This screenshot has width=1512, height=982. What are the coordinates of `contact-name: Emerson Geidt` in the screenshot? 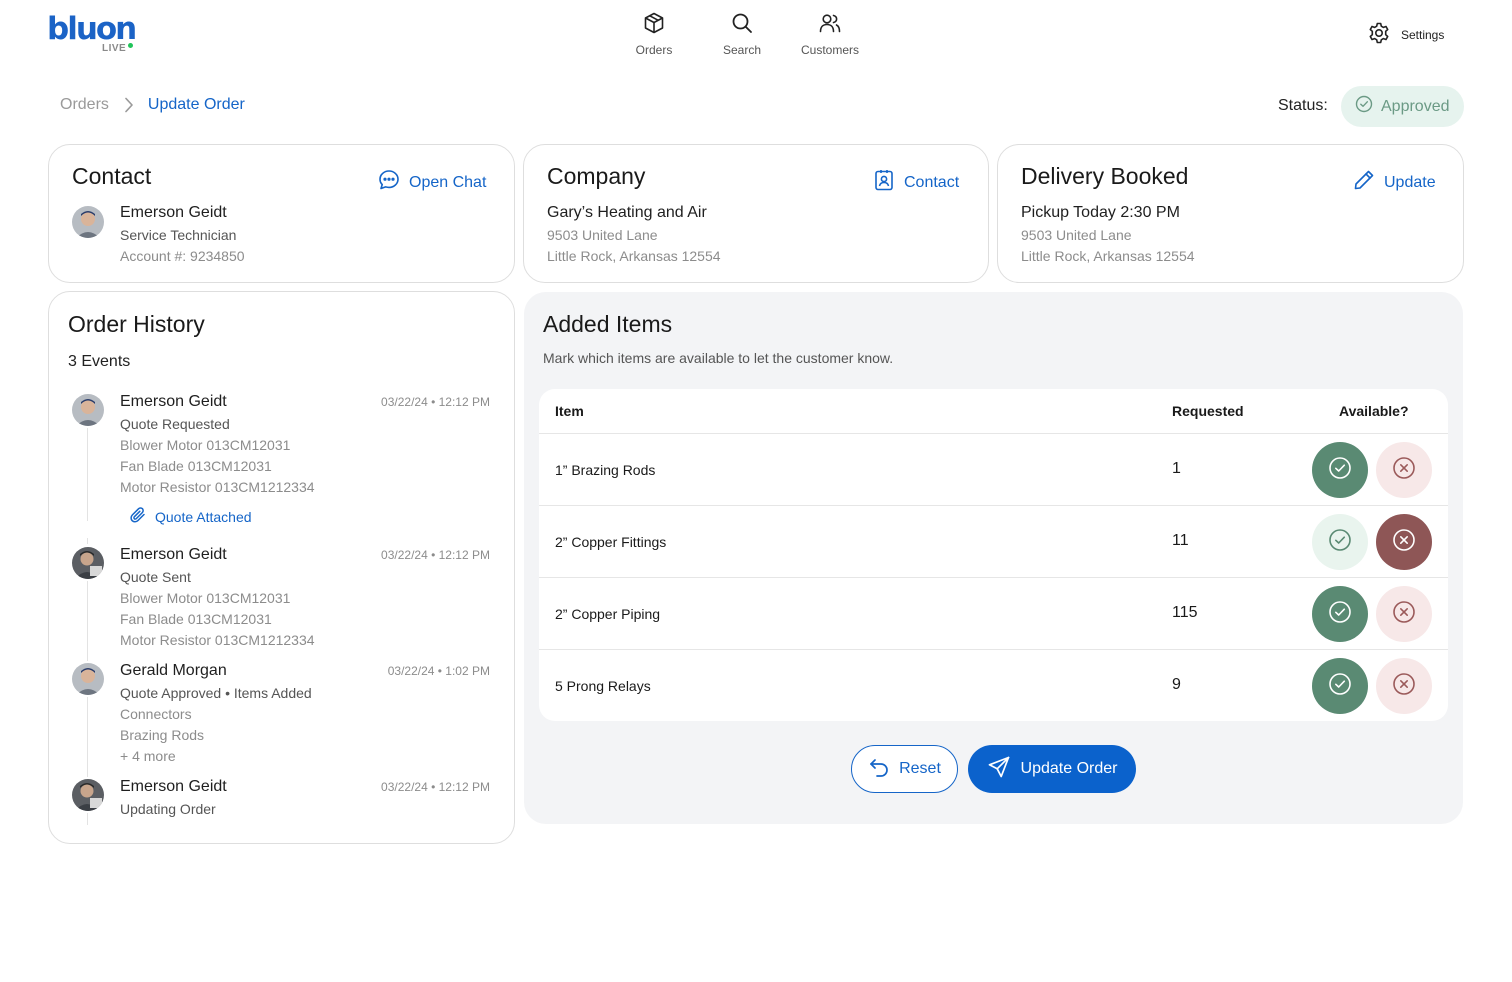 It's located at (173, 212).